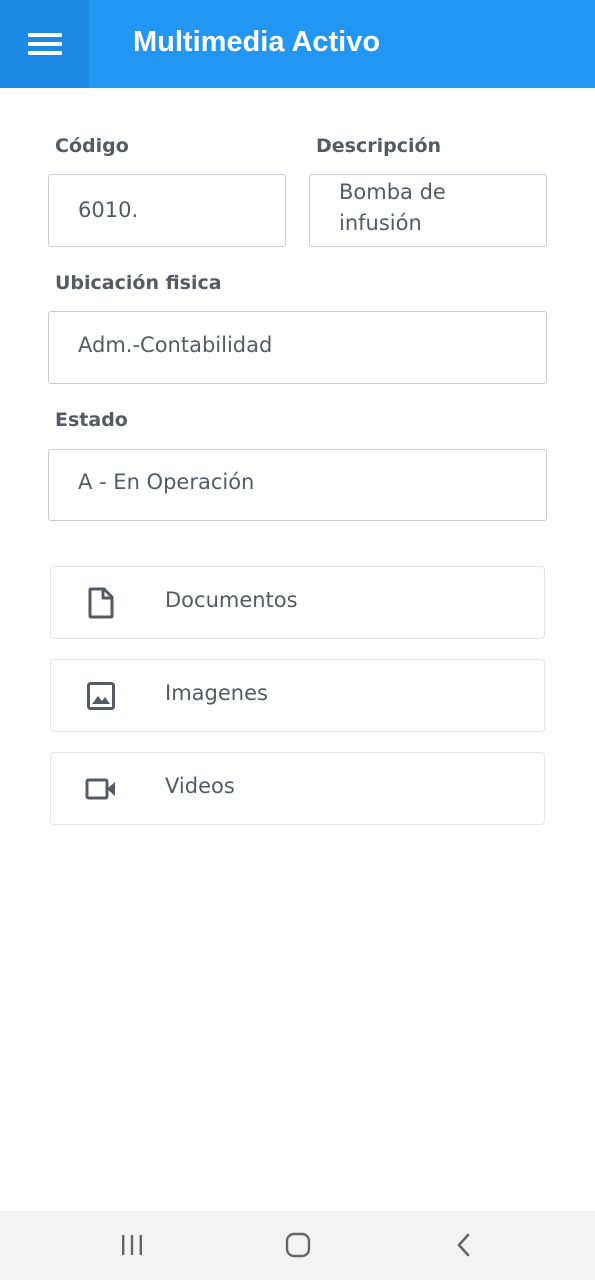 This screenshot has height=1280, width=595. I want to click on ubicacion-field: Adm.-Contabilidad, so click(297, 347).